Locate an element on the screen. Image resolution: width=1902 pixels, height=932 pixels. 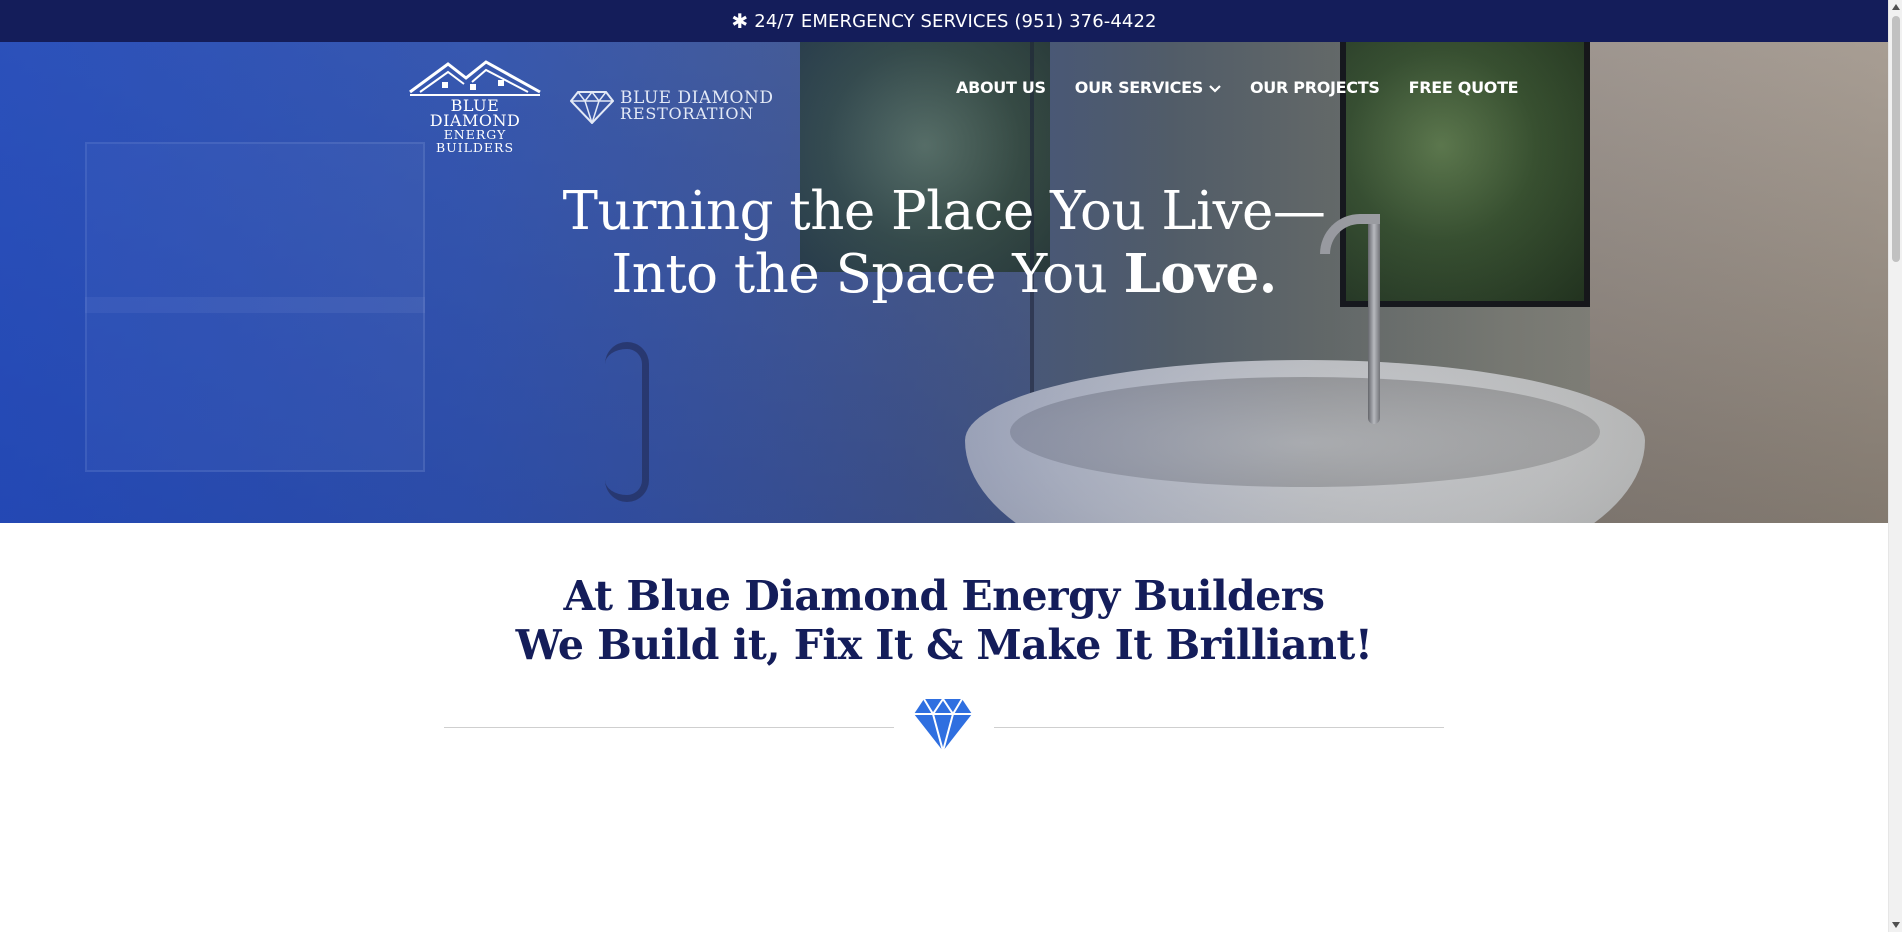
logo-primary-line2: ENERGY BUILDERS is located at coordinates (475, 141).